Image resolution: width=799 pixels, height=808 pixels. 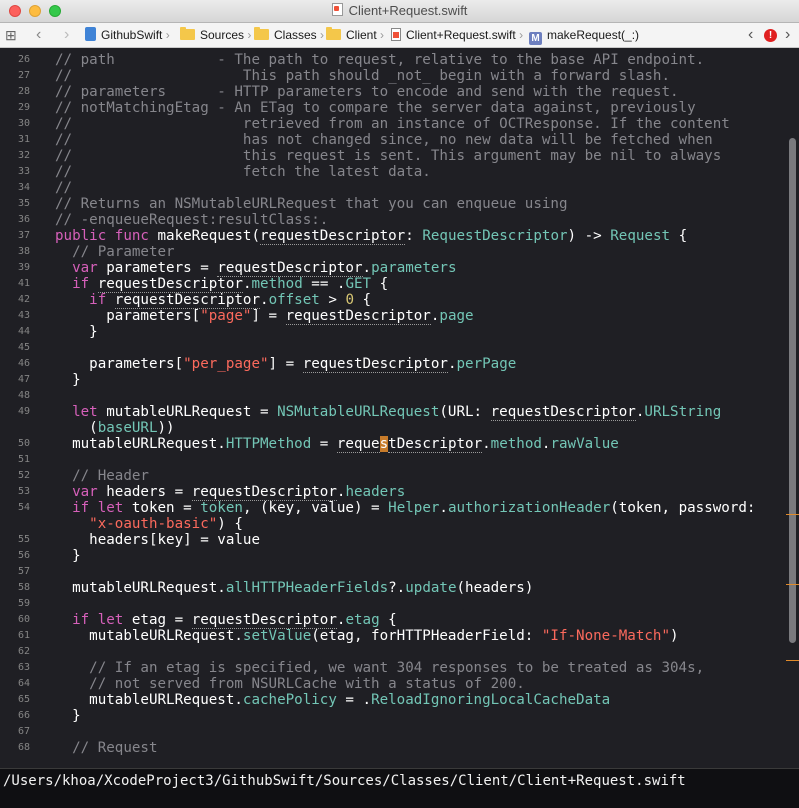 I want to click on previous-issue-button: ‹, so click(x=750, y=35).